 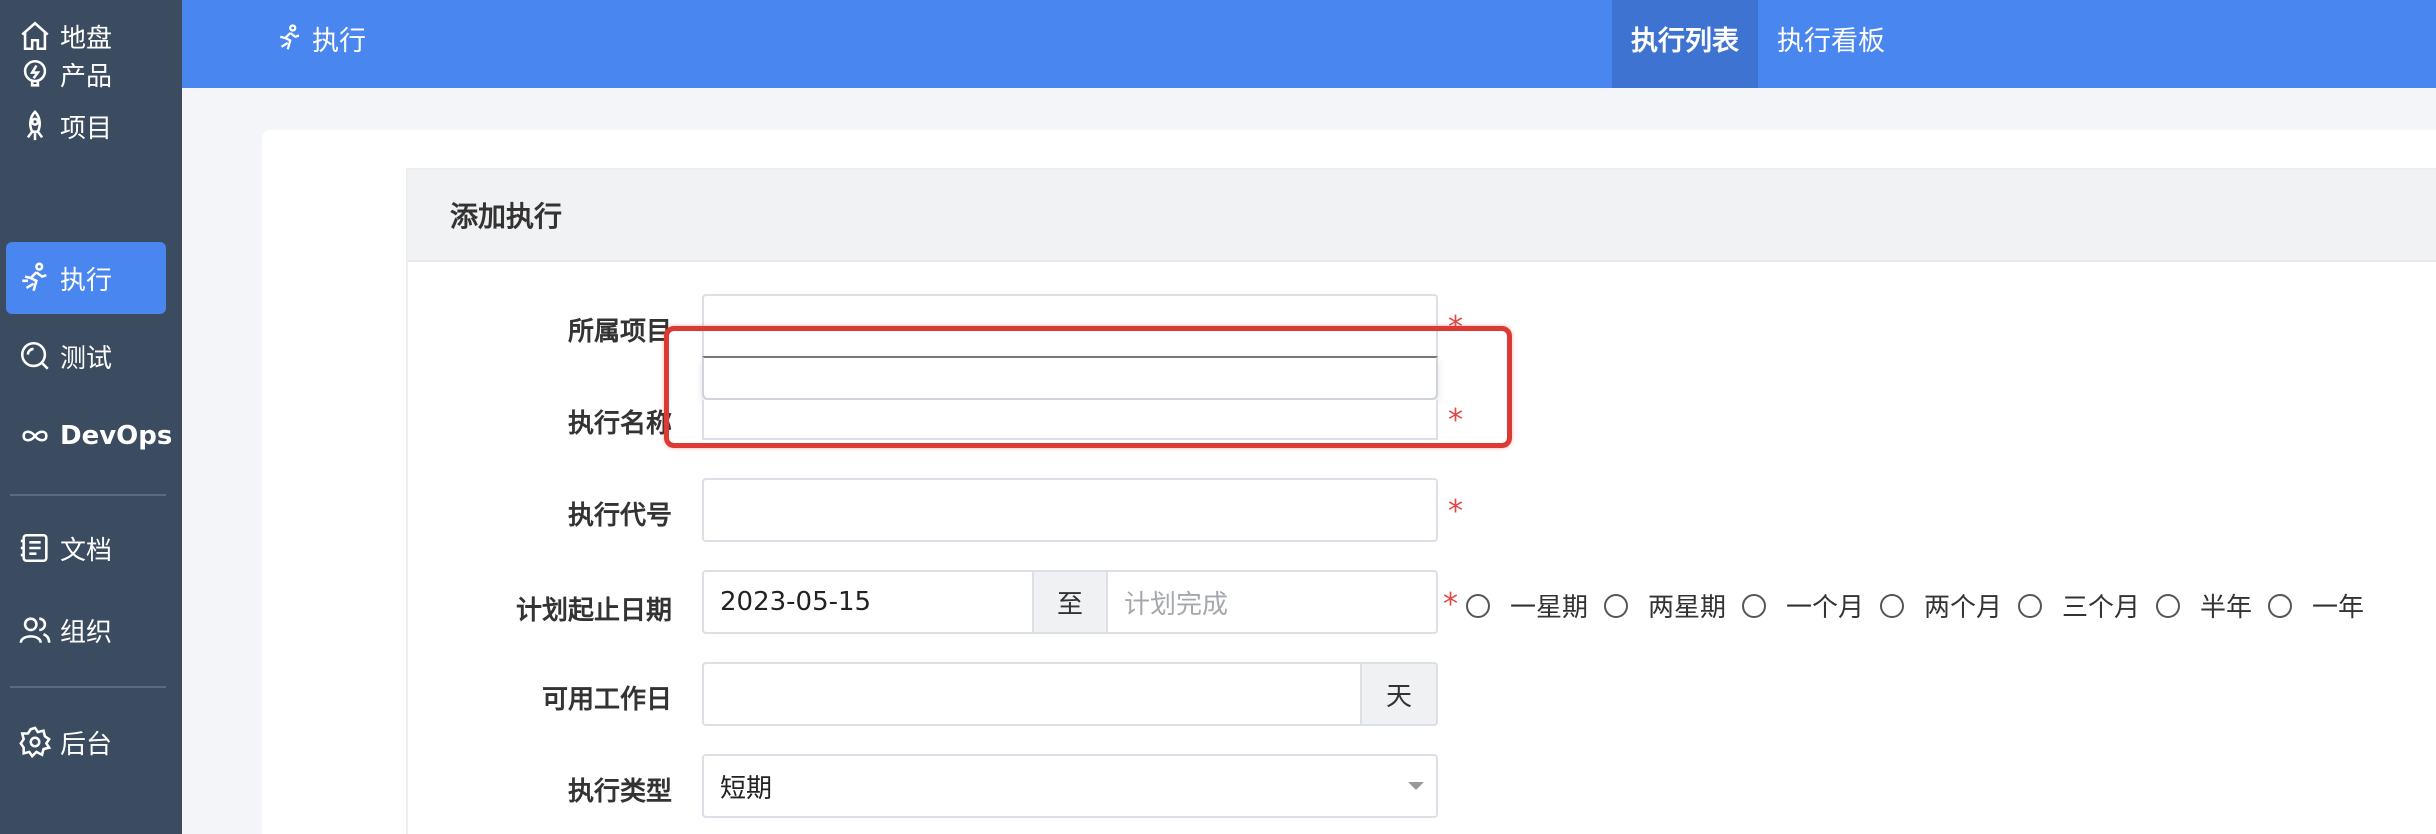 I want to click on execution-type-select: 短期, so click(x=1070, y=786).